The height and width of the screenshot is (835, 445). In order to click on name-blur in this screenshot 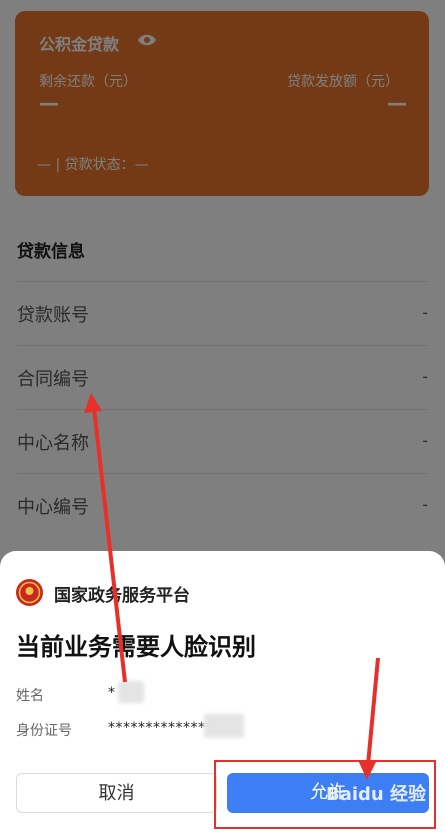, I will do `click(131, 692)`.